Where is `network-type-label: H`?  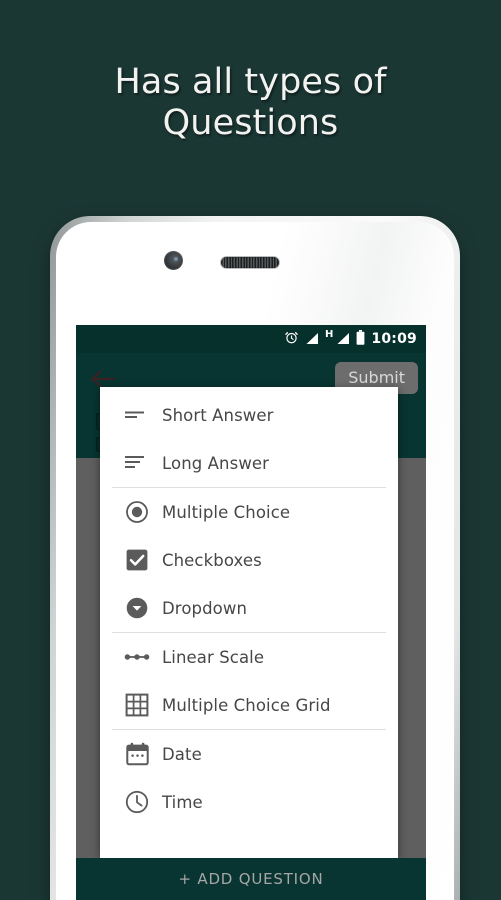
network-type-label: H is located at coordinates (329, 334).